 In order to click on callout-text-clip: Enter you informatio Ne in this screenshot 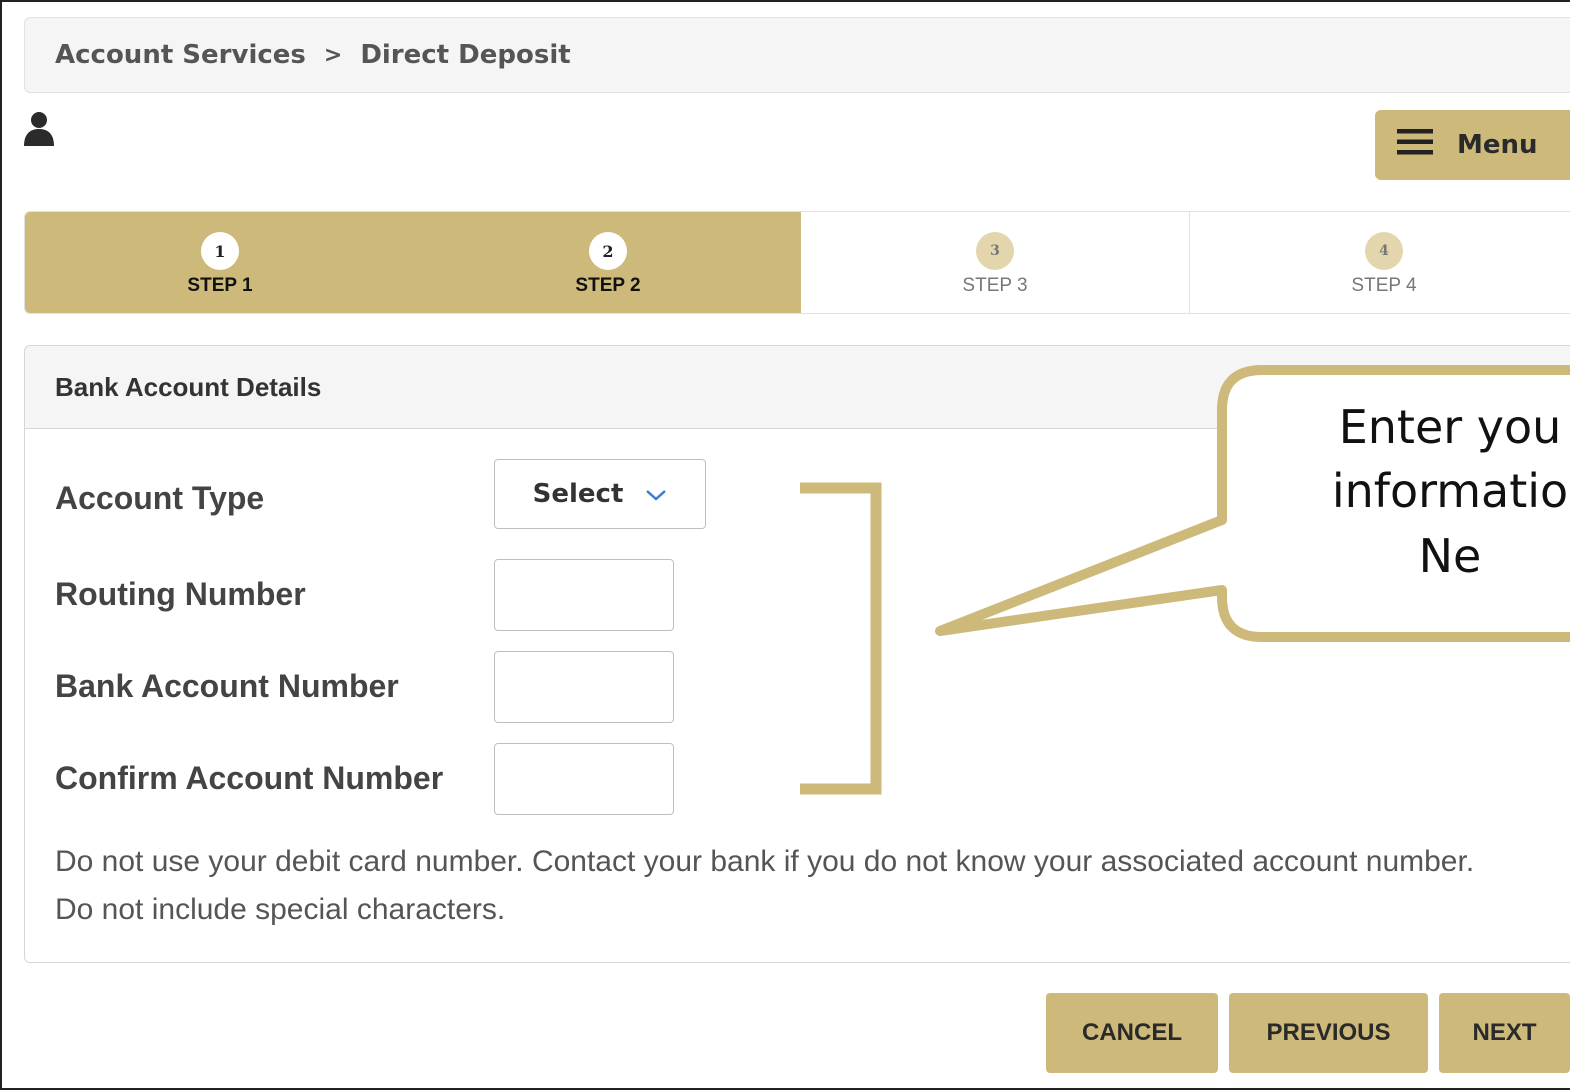, I will do `click(1400, 505)`.